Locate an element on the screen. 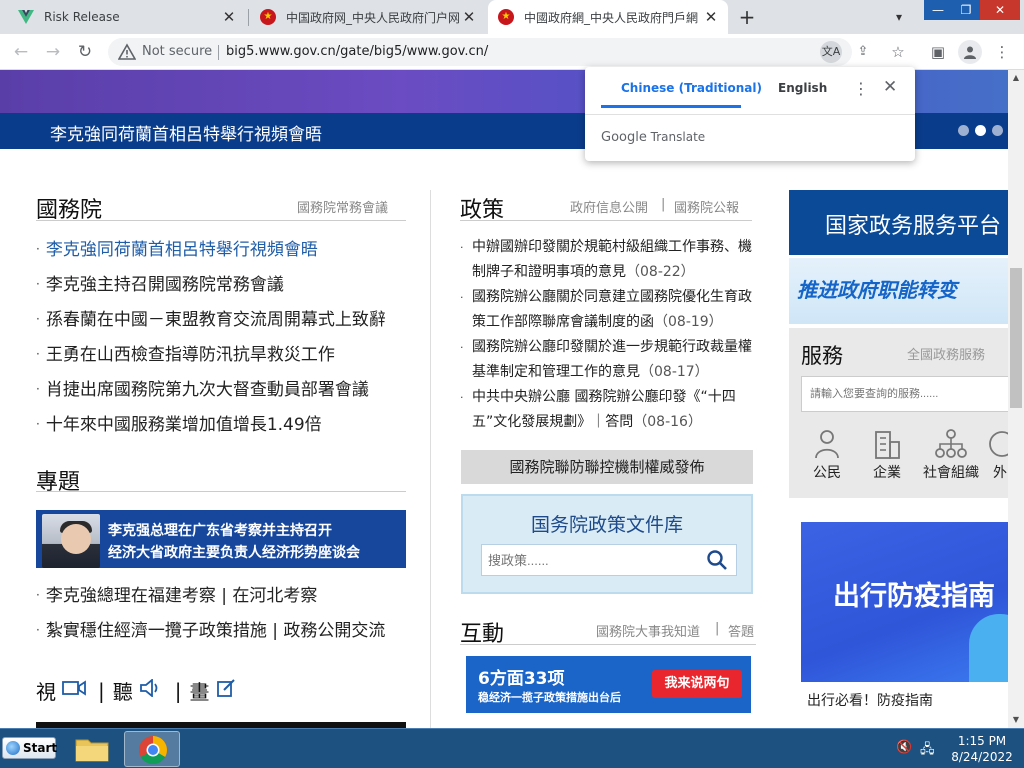  person-icon is located at coordinates (827, 444).